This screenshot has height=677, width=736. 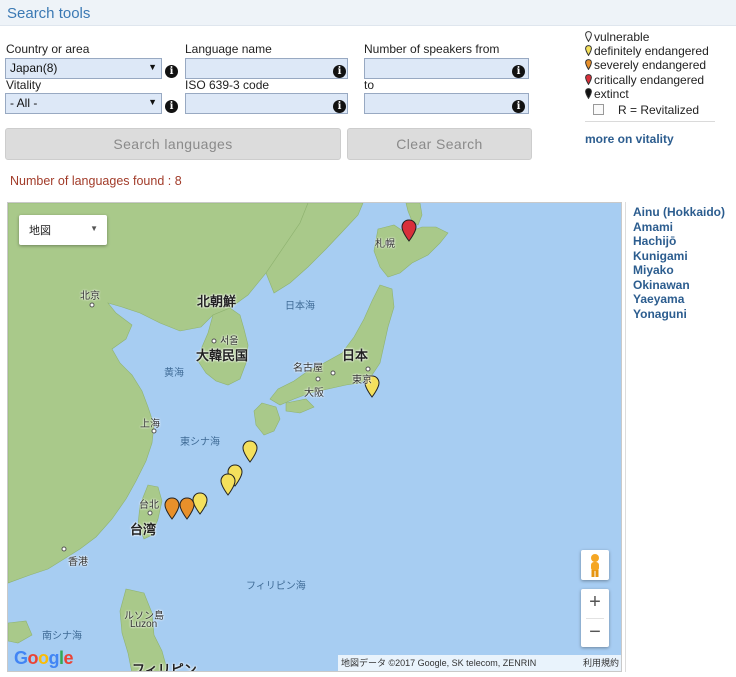 I want to click on legend-item-critically-endangered: critically endangered, so click(x=659, y=80).